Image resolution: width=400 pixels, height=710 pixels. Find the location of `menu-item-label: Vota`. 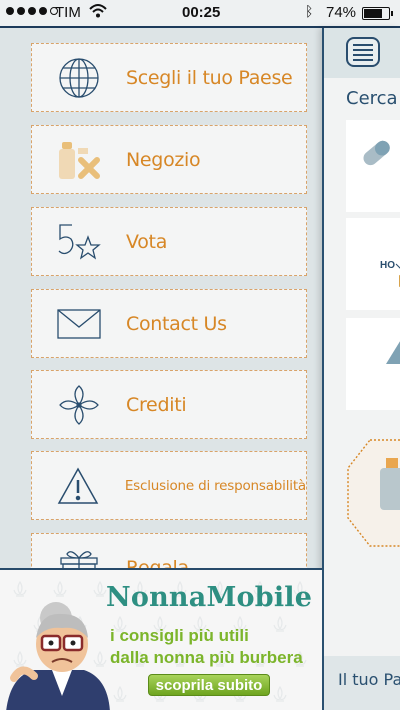

menu-item-label: Vota is located at coordinates (147, 241).